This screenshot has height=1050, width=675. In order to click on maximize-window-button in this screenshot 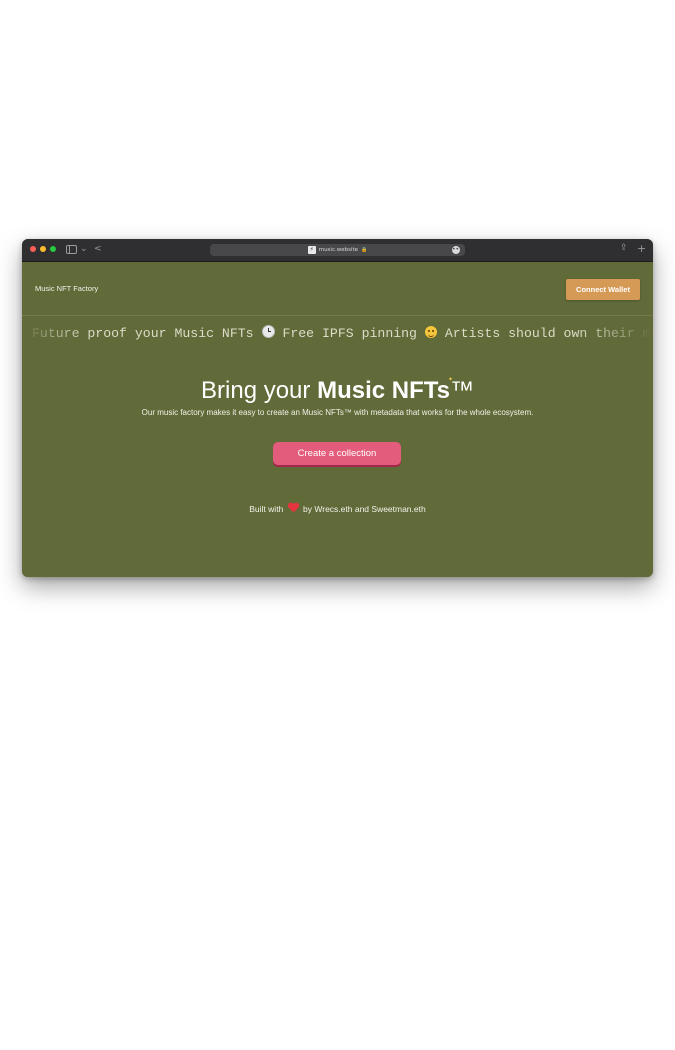, I will do `click(53, 249)`.